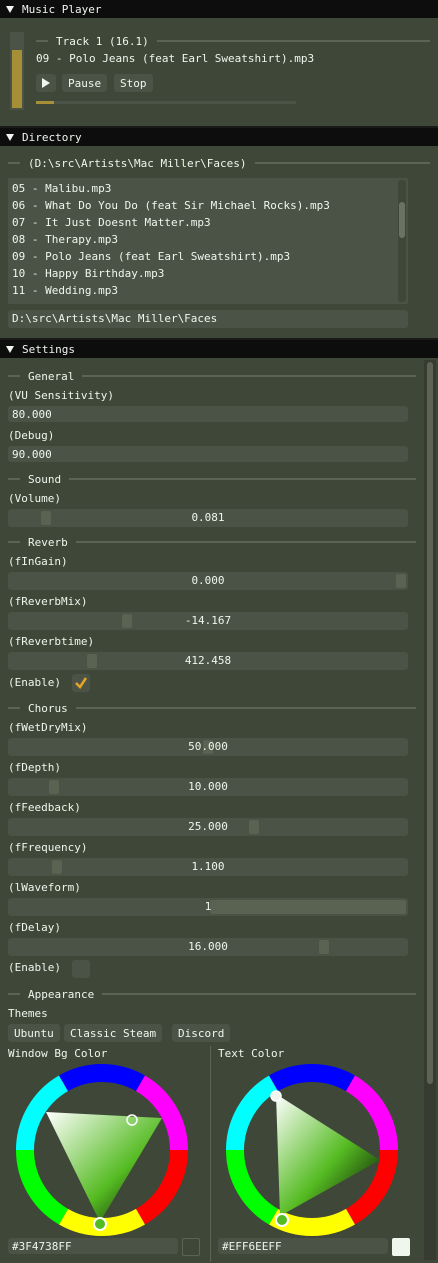 Image resolution: width=438 pixels, height=1263 pixels. I want to click on vu-sensitivity-label: (VU Sensitivity), so click(61, 395).